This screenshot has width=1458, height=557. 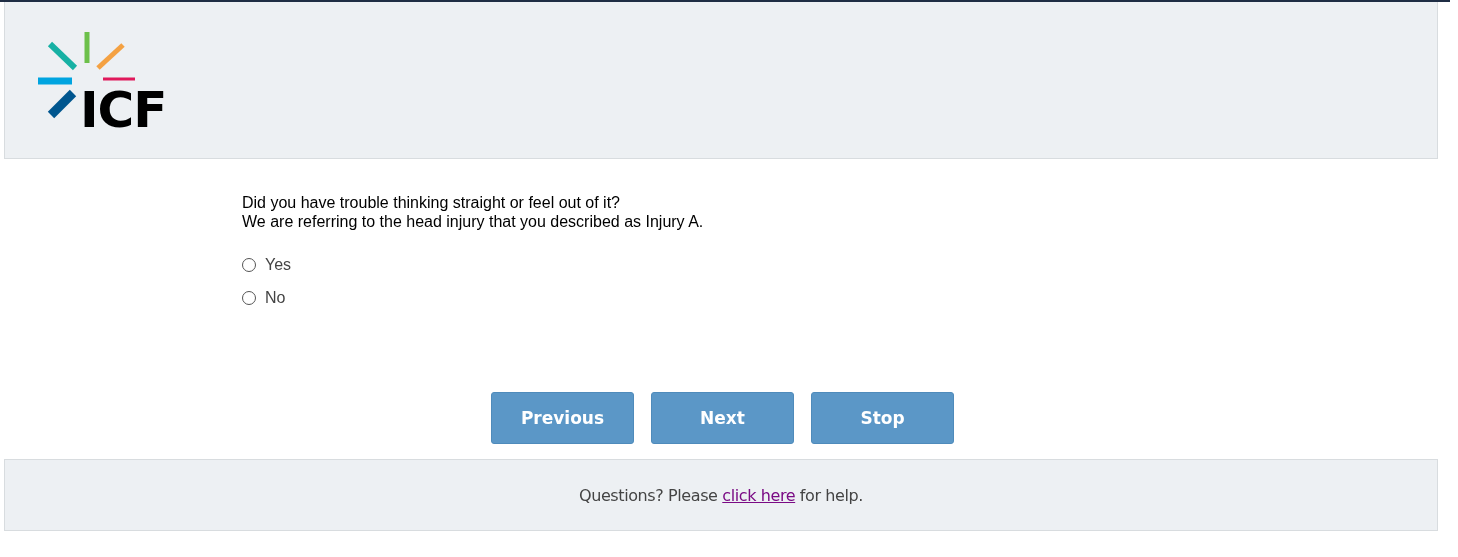 What do you see at coordinates (473, 212) in the screenshot?
I see `question-text: Did you have trouble thinking straight or feel out of it? We are referring to the head injury that you described as Injury A.` at bounding box center [473, 212].